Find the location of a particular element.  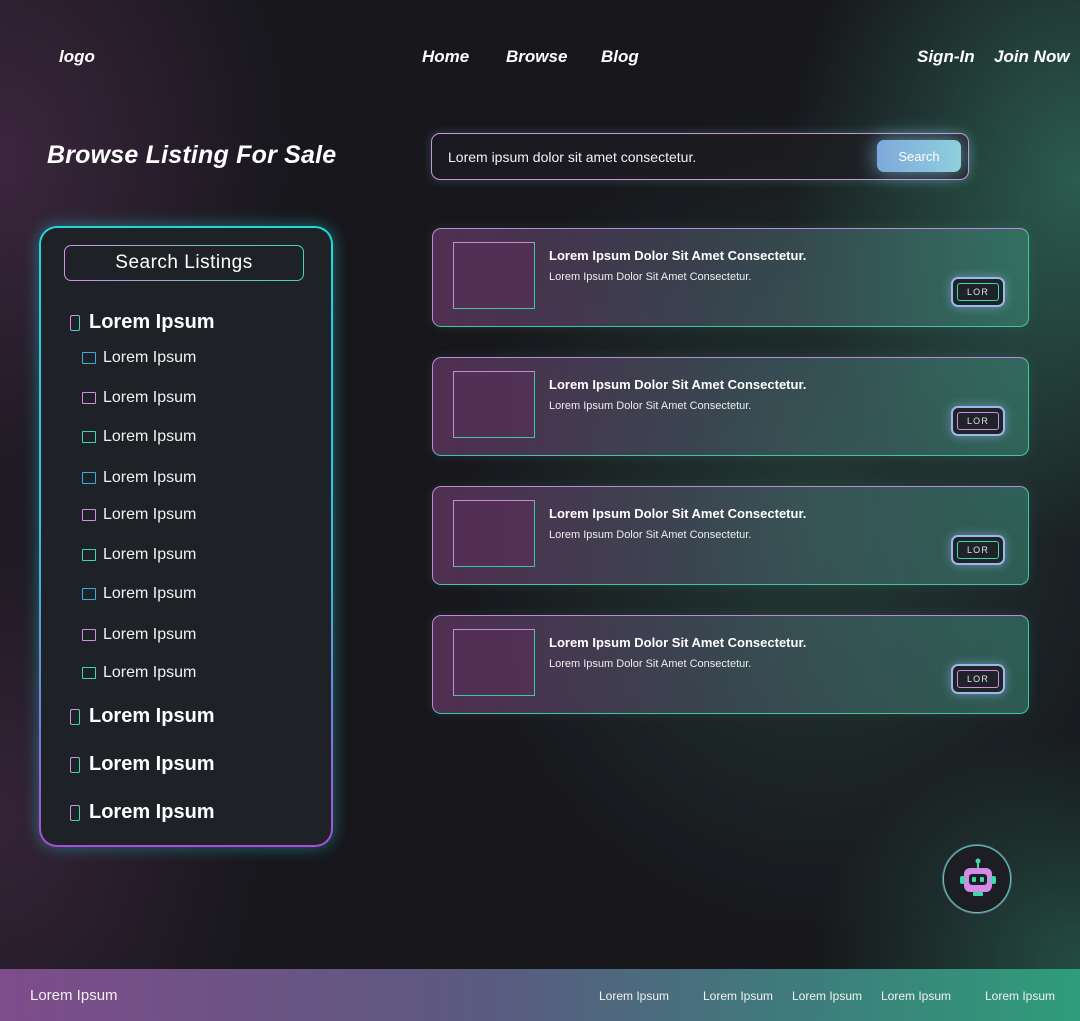

search-button: Search is located at coordinates (919, 156).